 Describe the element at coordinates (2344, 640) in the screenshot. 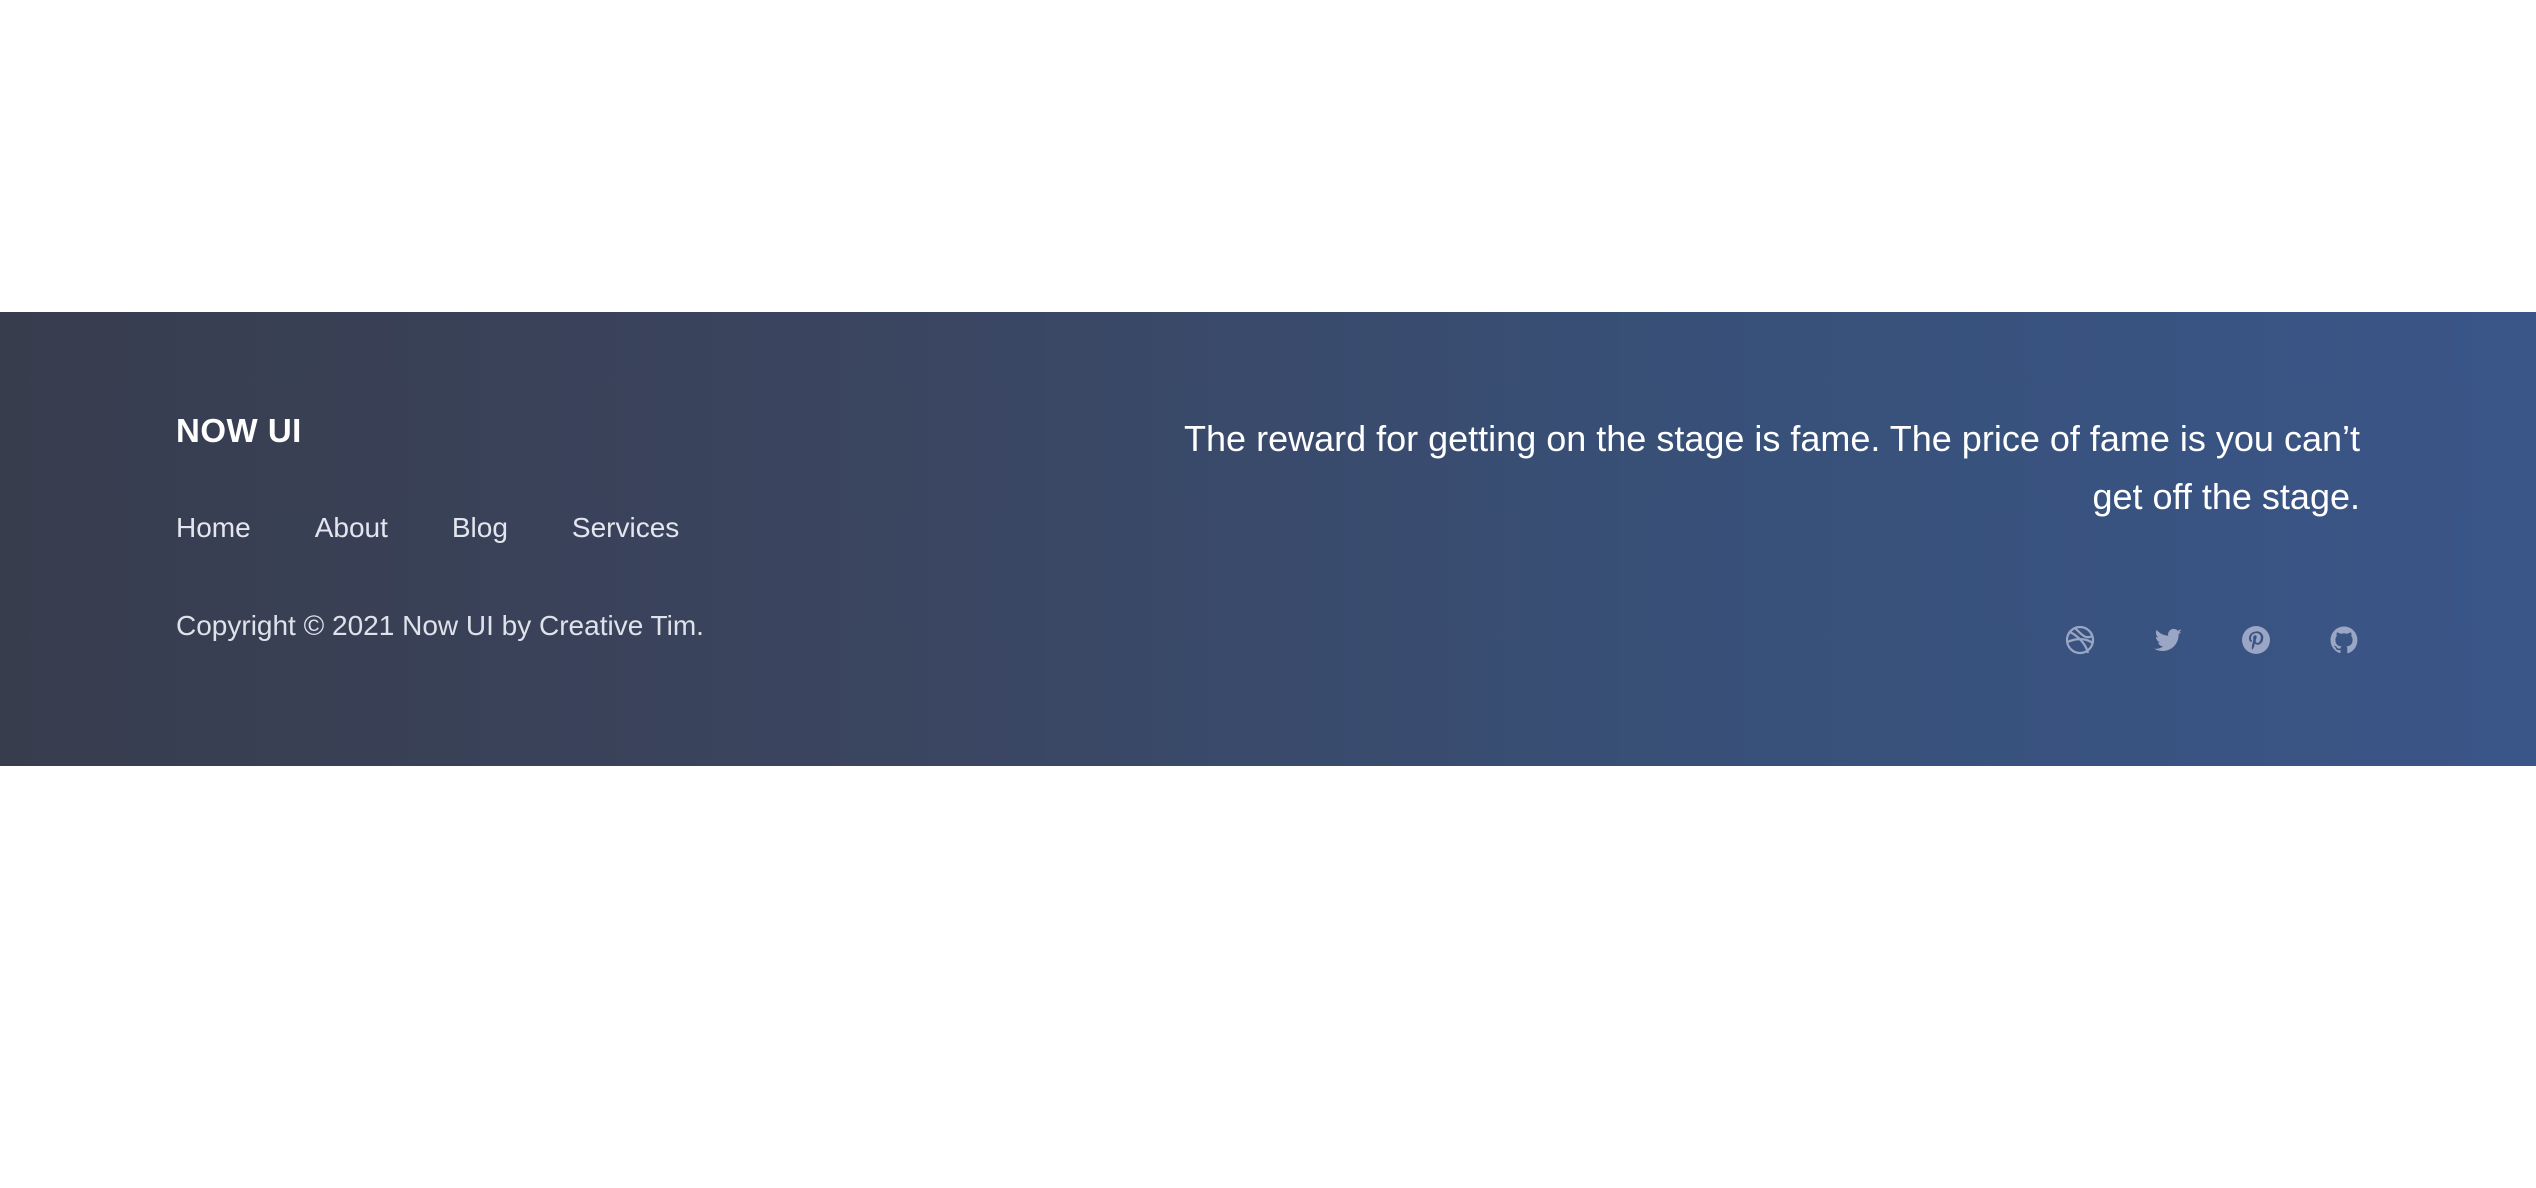

I see `github-icon` at that location.